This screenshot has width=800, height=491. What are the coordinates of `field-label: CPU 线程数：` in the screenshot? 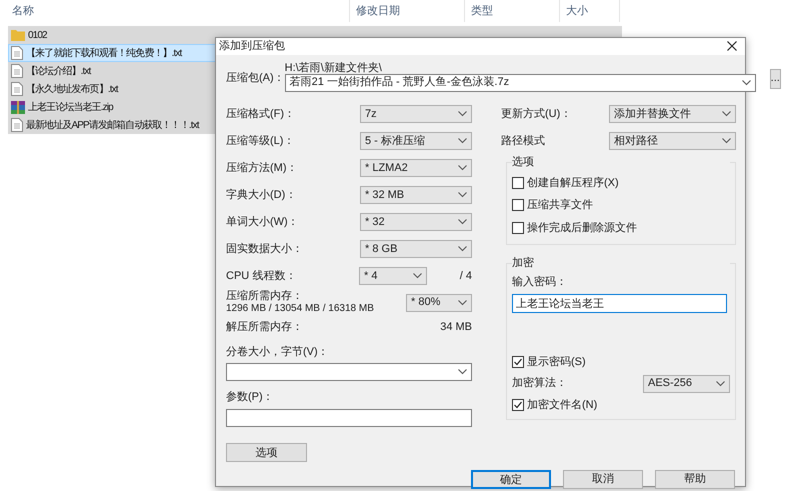 It's located at (262, 276).